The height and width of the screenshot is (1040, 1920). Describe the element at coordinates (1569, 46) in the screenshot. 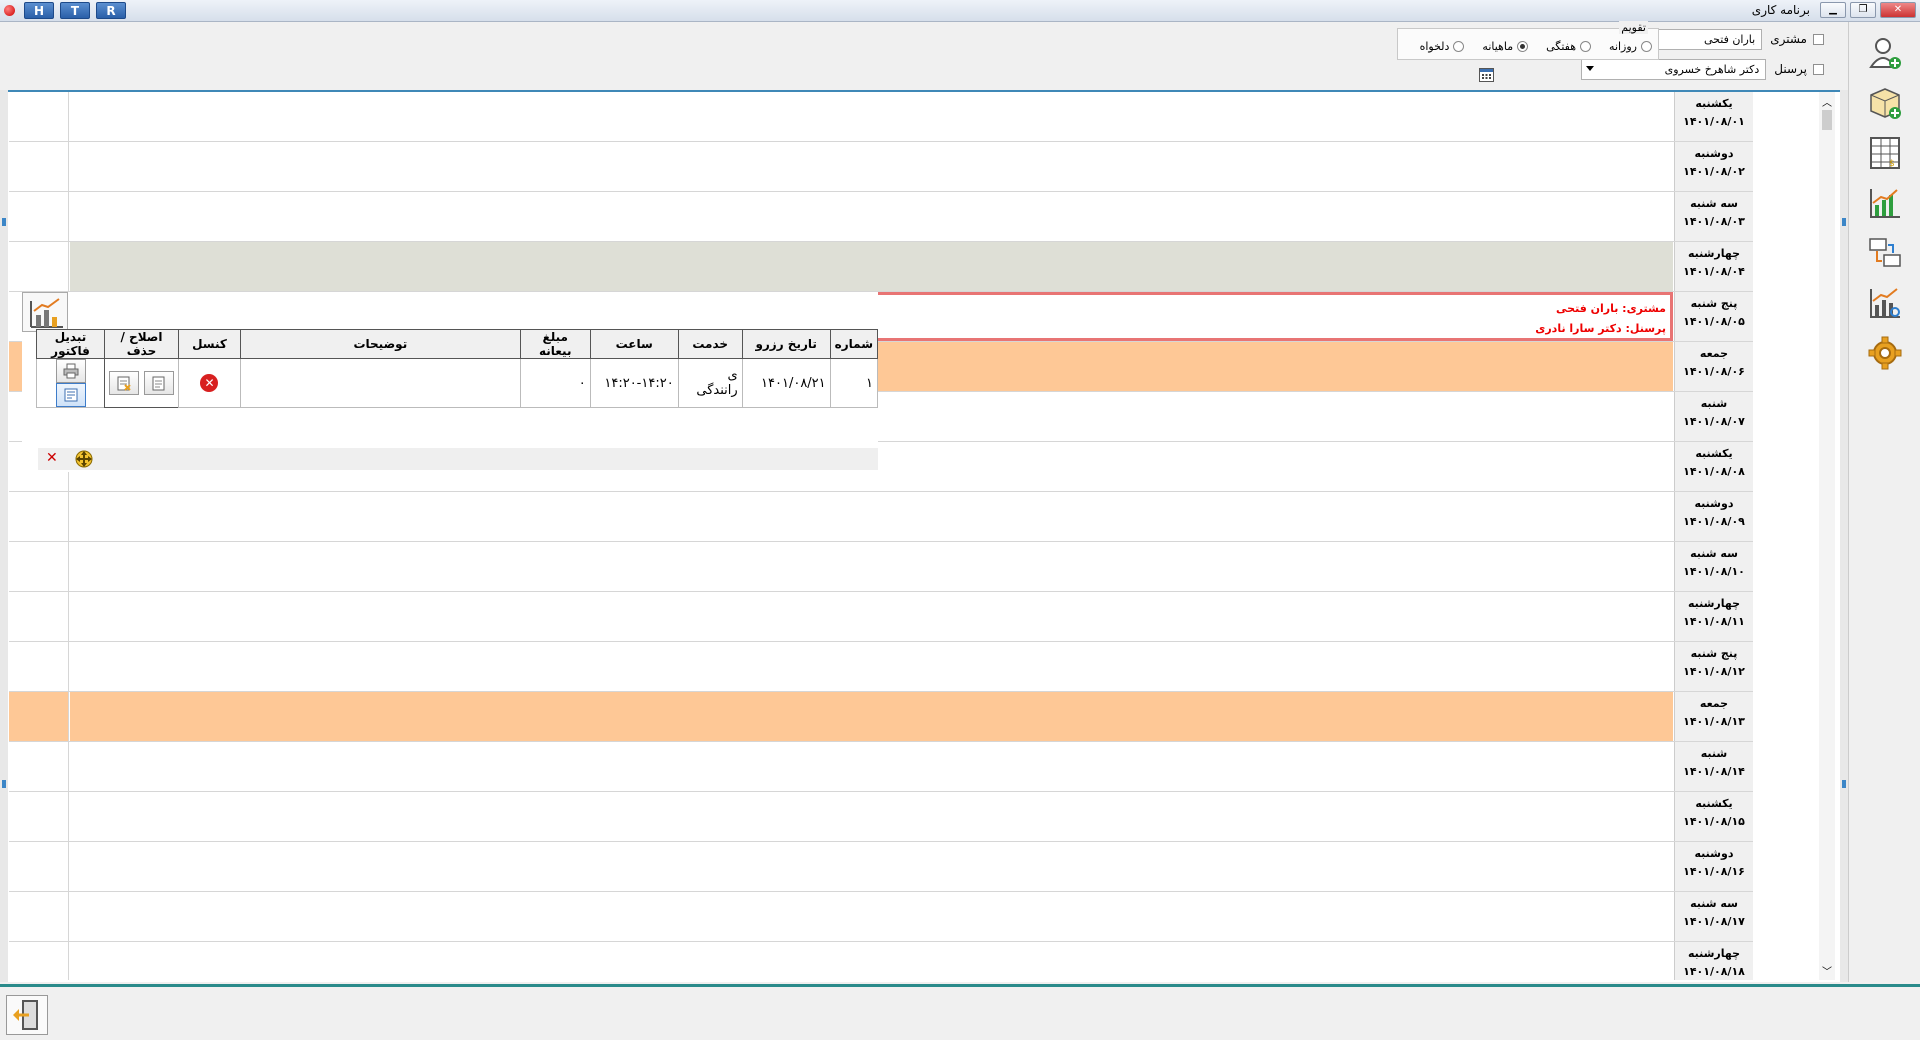

I see `radio-weekly: هفتگی` at that location.